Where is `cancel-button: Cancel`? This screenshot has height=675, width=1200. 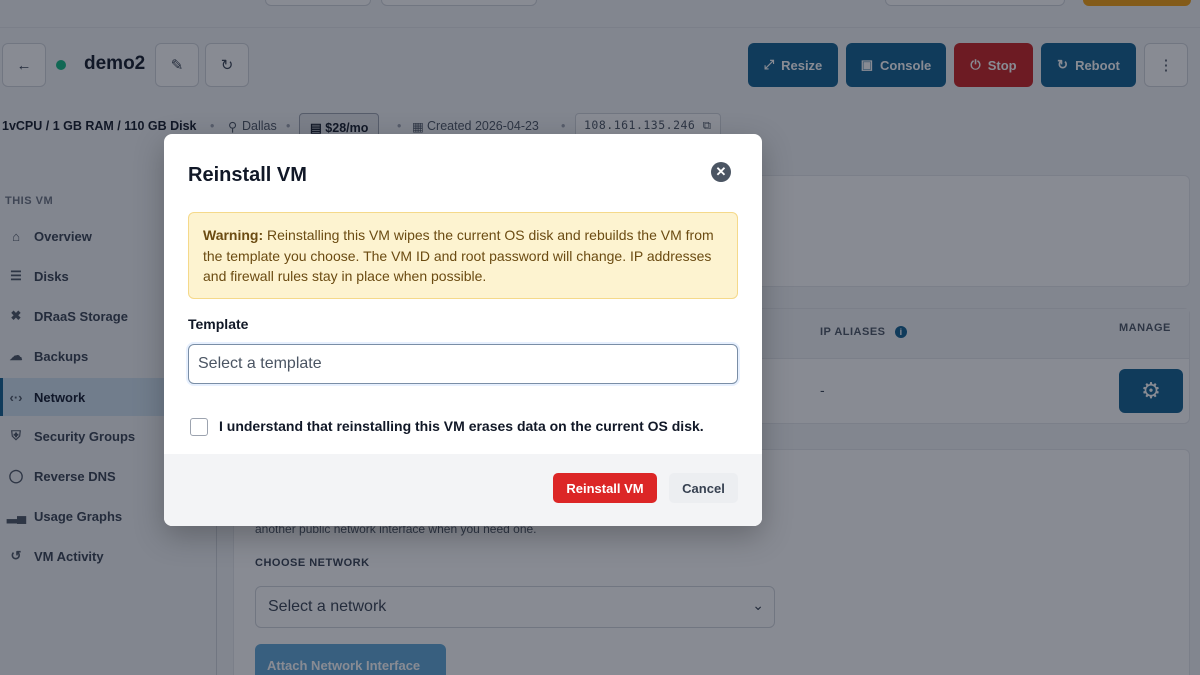
cancel-button: Cancel is located at coordinates (703, 488).